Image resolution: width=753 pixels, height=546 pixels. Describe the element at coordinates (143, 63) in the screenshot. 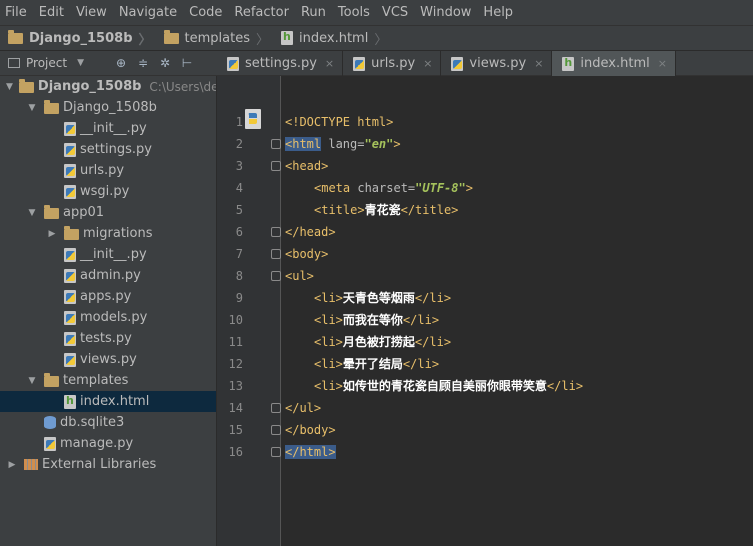

I see `collapse-all-icon: ≑` at that location.